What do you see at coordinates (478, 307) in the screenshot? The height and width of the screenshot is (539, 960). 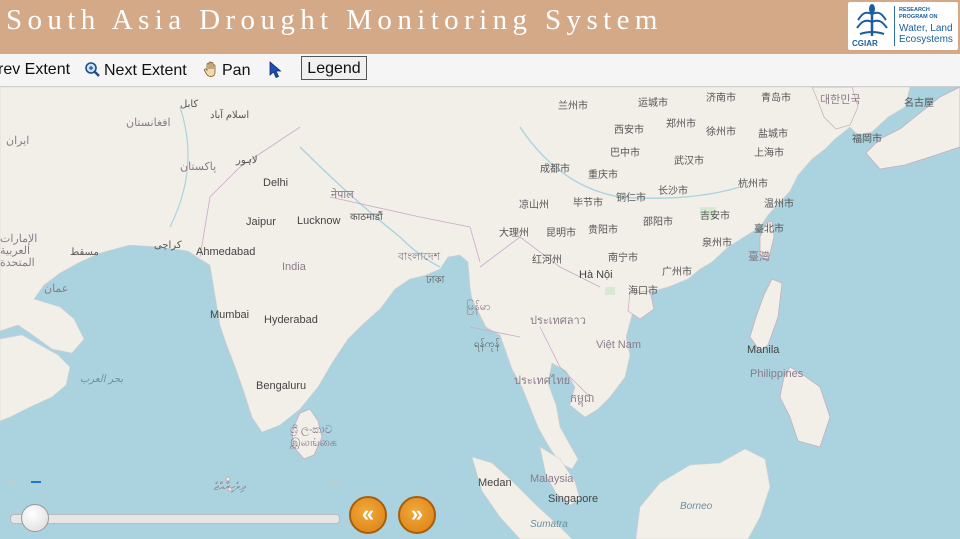 I see `map-label: မြန်မာ` at bounding box center [478, 307].